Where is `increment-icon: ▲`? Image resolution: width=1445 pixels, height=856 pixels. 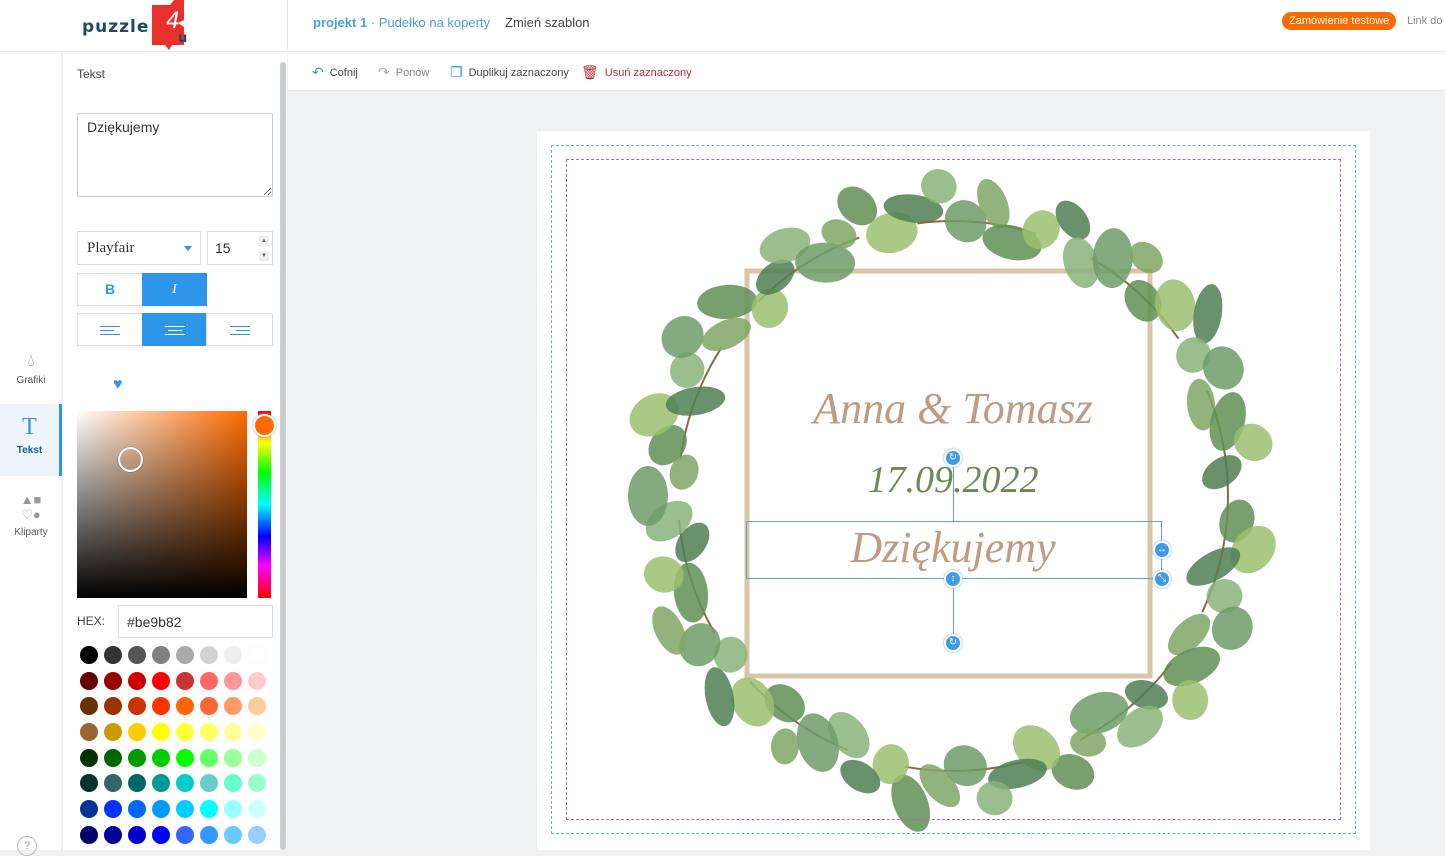 increment-icon: ▲ is located at coordinates (264, 241).